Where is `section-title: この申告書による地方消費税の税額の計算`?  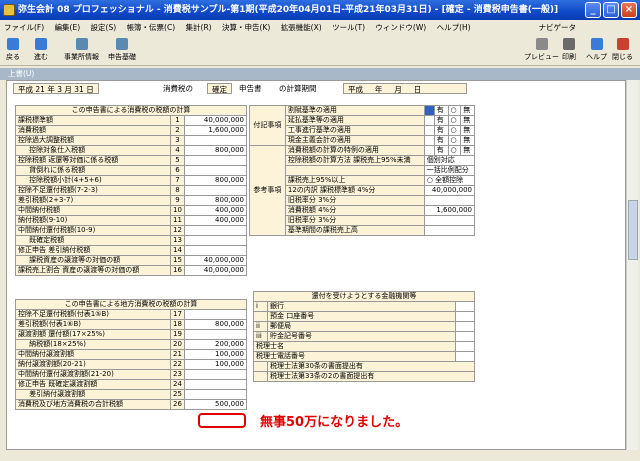
section-title: この申告書による地方消費税の税額の計算 is located at coordinates (131, 304).